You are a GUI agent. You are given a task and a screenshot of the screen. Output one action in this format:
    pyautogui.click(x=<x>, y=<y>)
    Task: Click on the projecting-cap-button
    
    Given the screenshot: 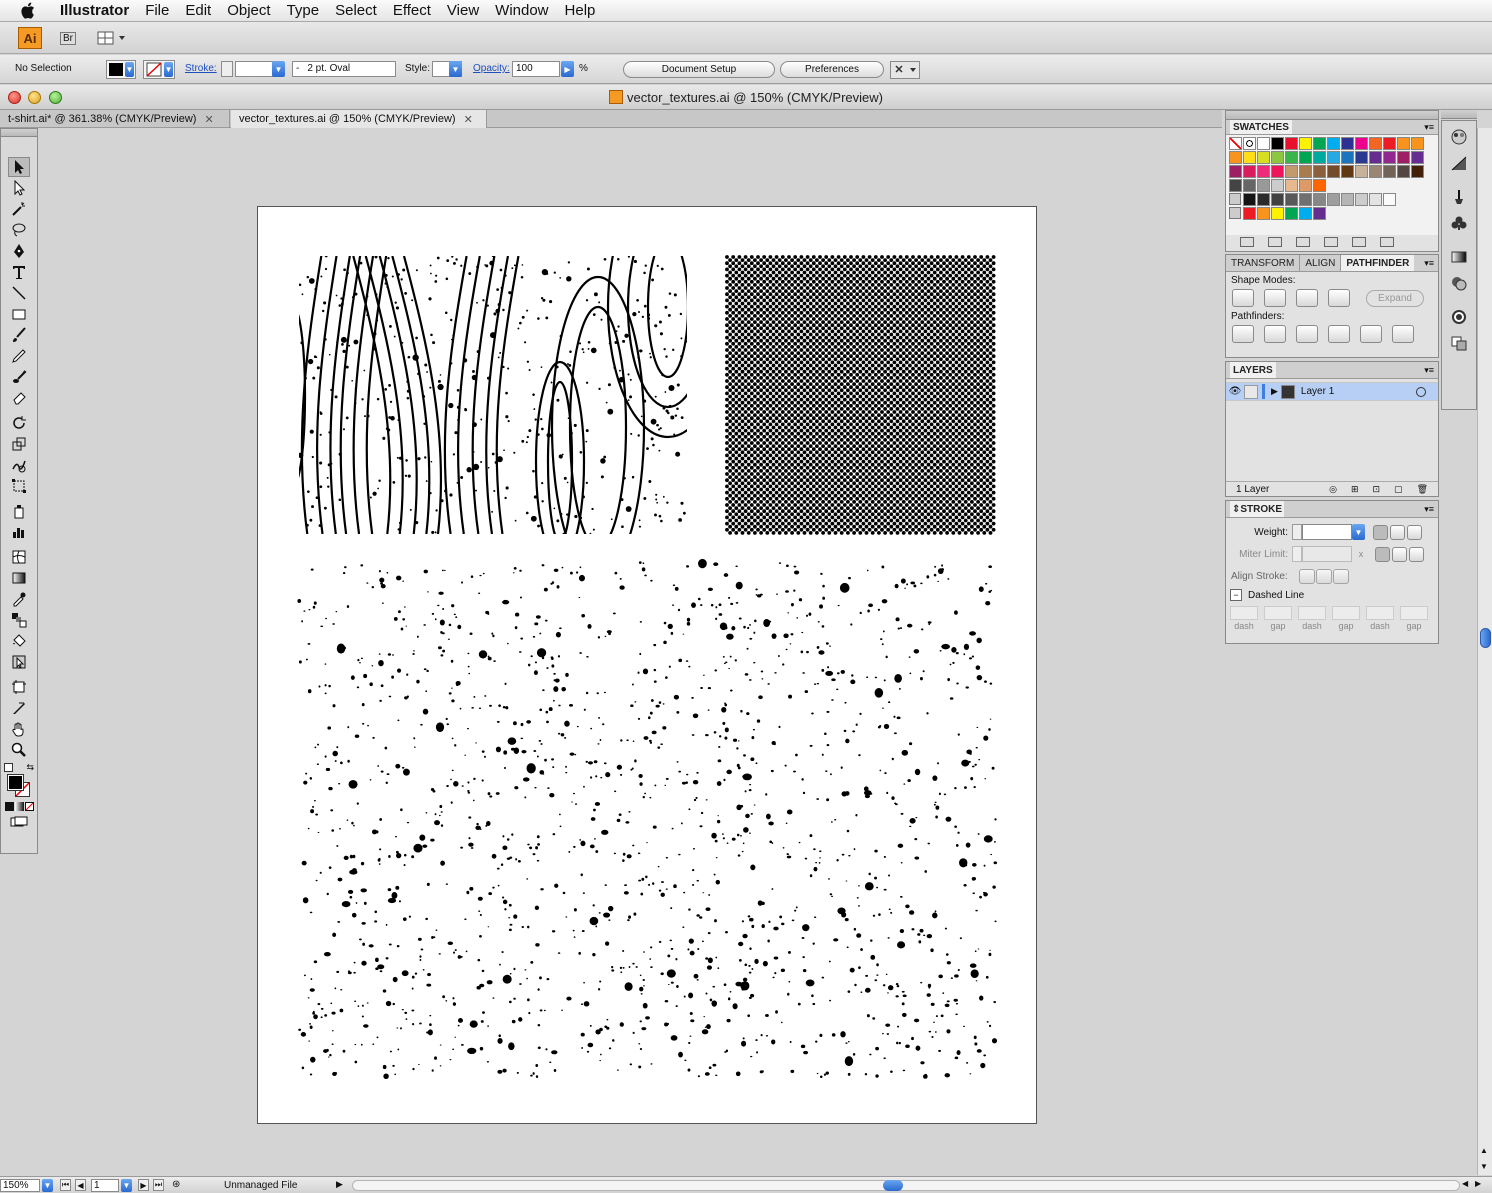 What is the action you would take?
    pyautogui.click(x=1414, y=532)
    